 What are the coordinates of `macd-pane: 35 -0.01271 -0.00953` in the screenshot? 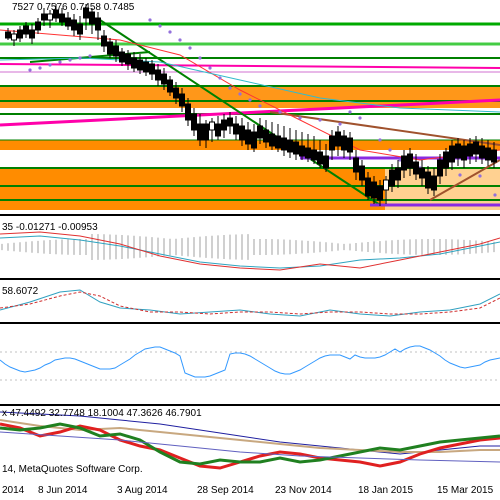 It's located at (250, 247).